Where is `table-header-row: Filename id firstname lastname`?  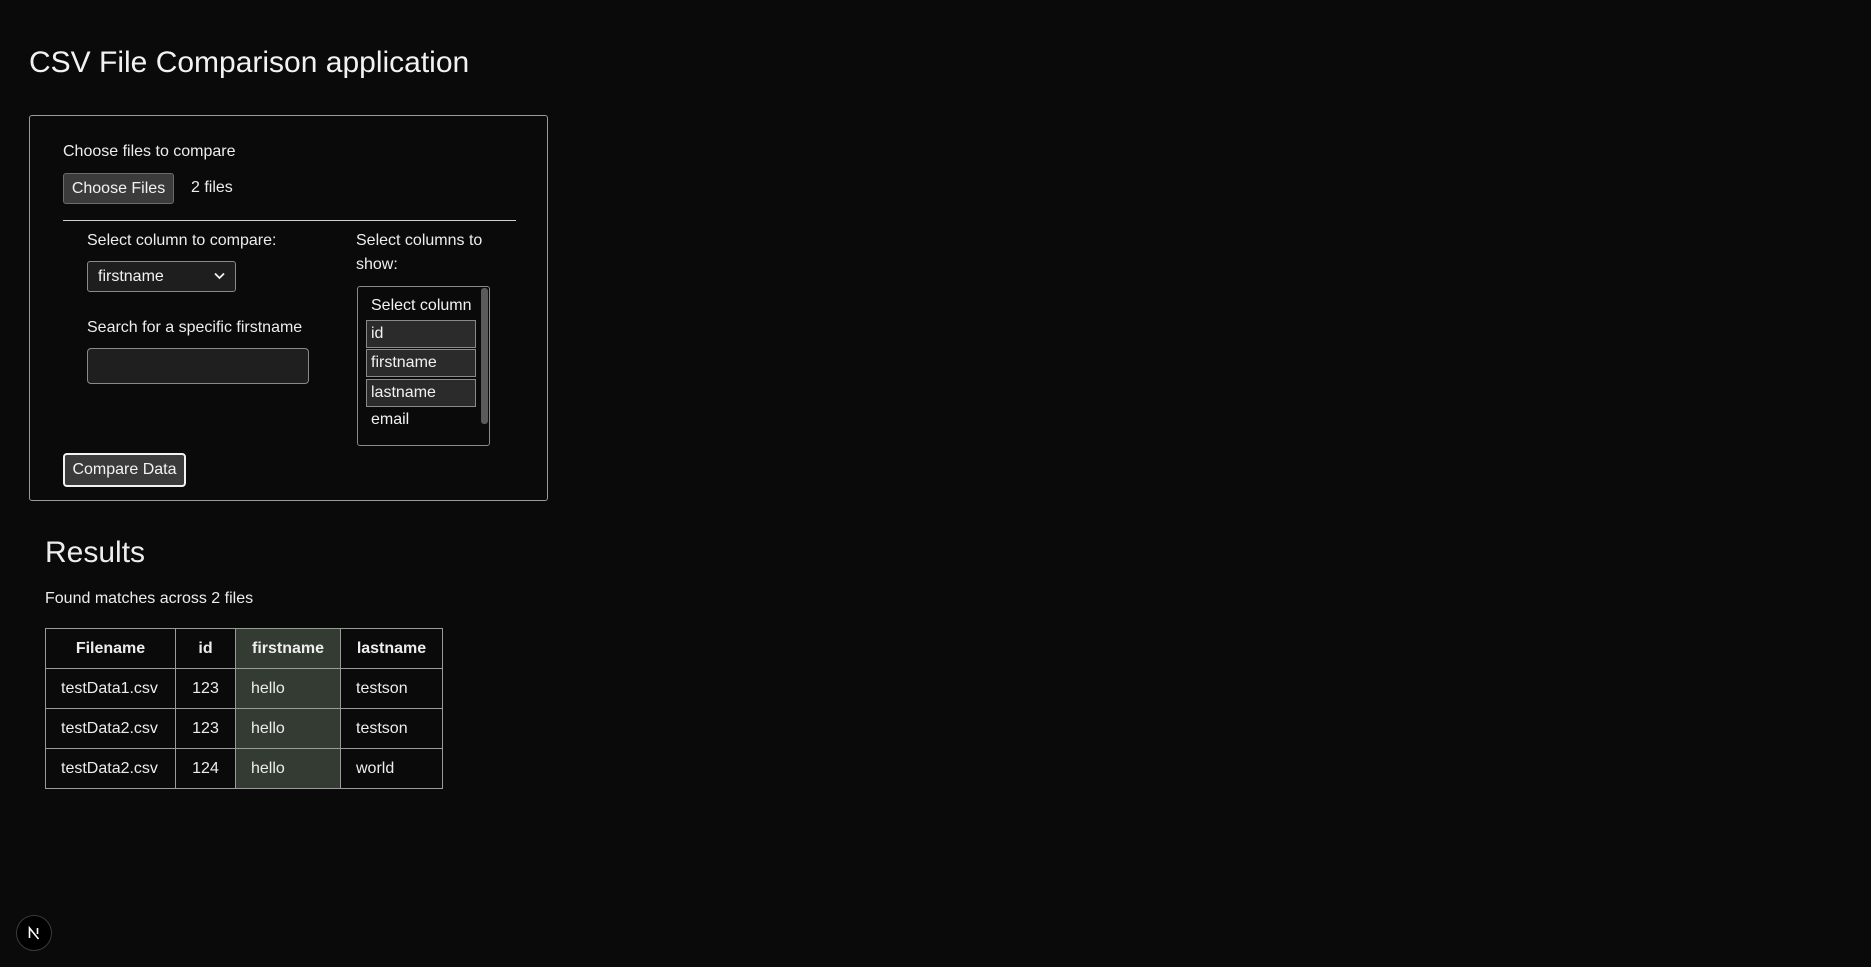
table-header-row: Filename id firstname lastname is located at coordinates (244, 648).